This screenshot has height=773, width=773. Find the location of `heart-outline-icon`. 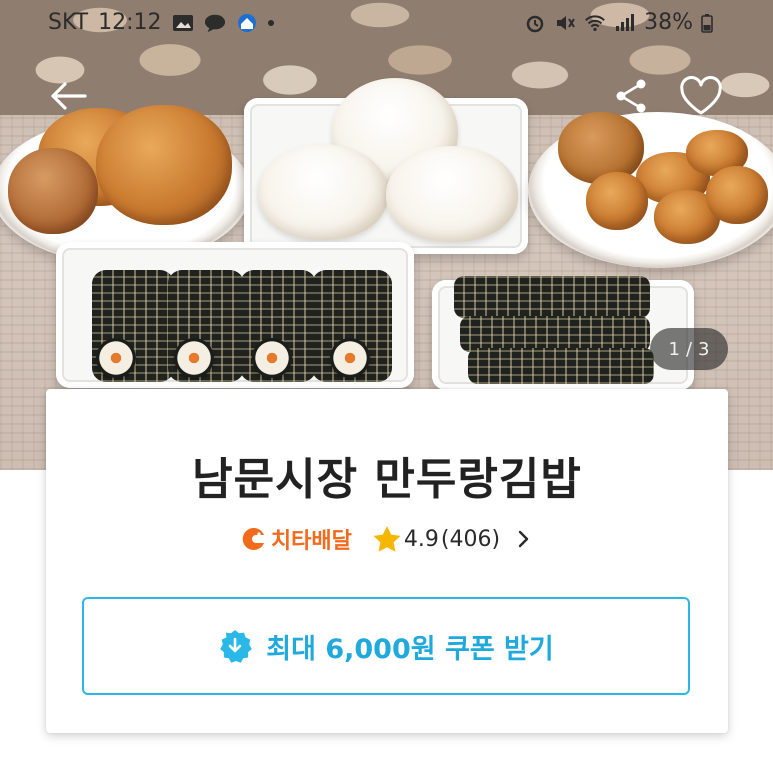

heart-outline-icon is located at coordinates (701, 95).